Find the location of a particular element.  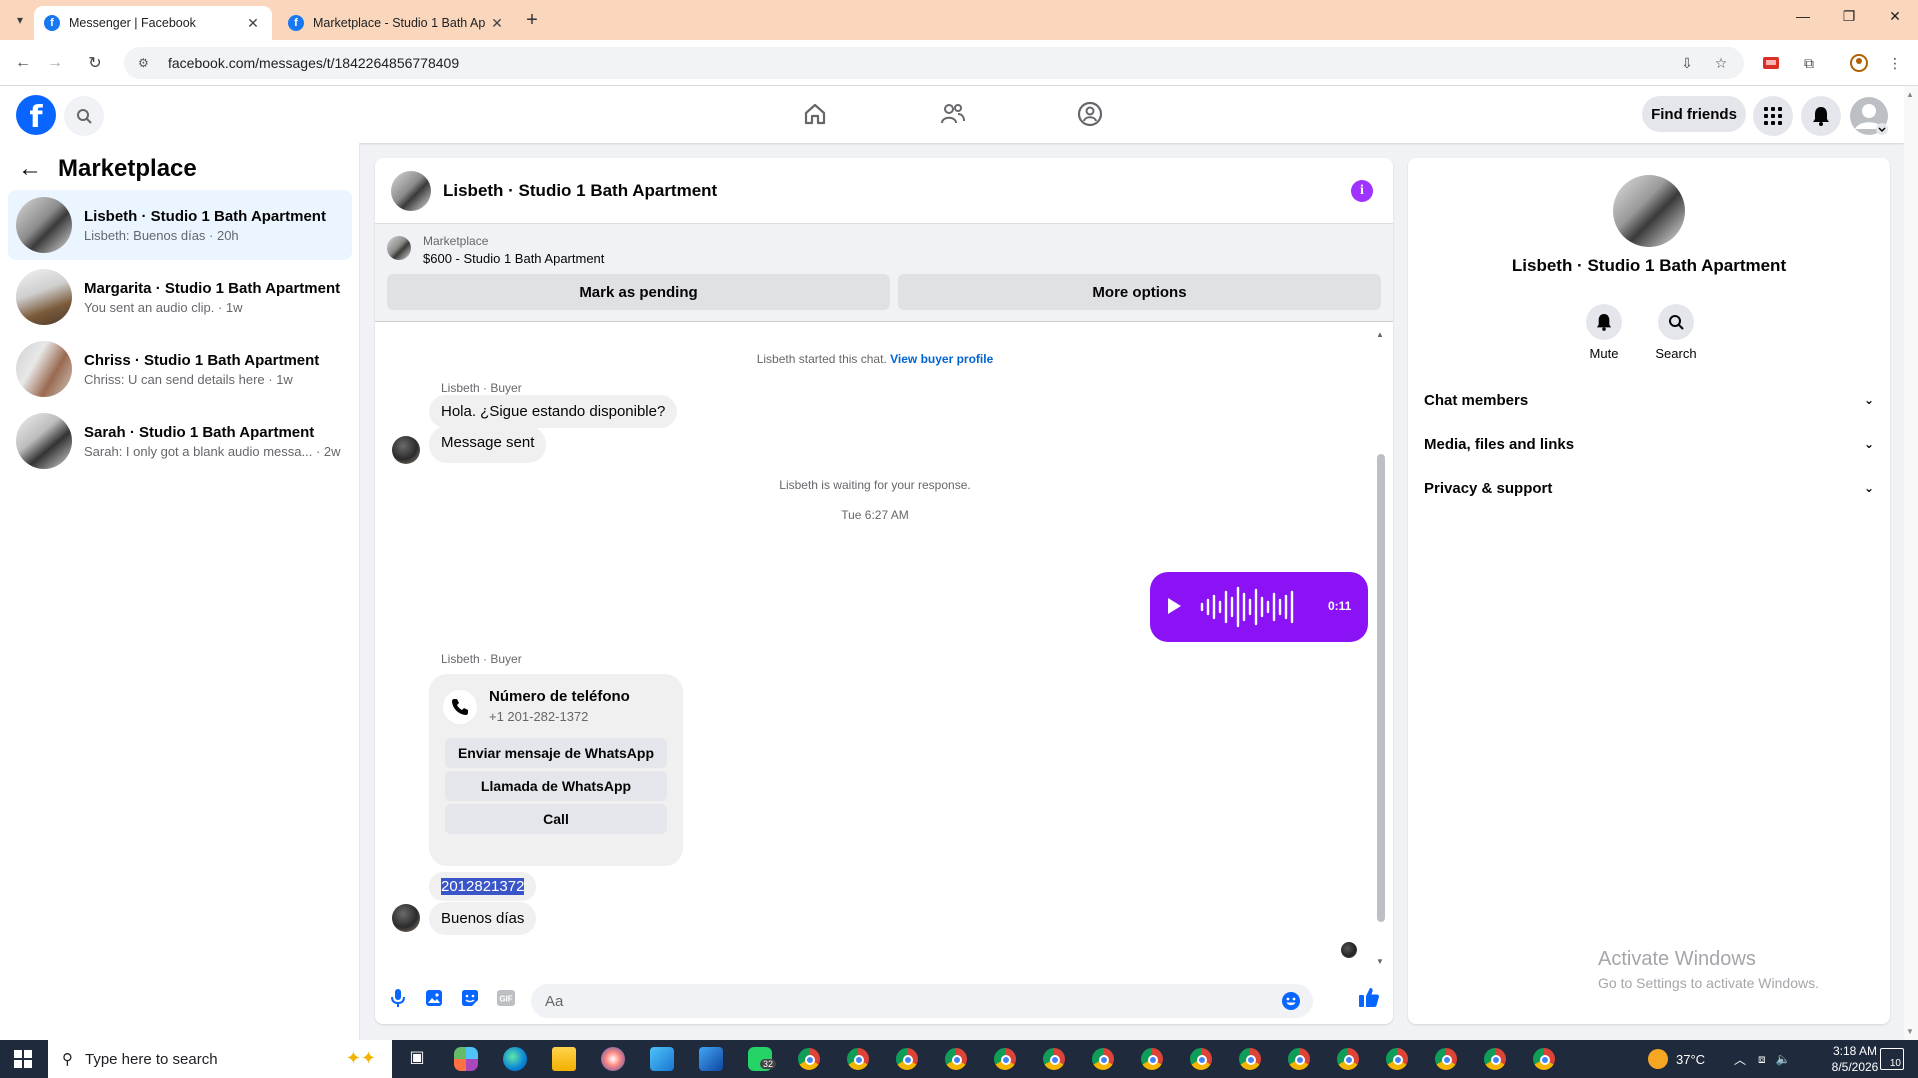

message-bubble: Buenos días is located at coordinates (483, 918).